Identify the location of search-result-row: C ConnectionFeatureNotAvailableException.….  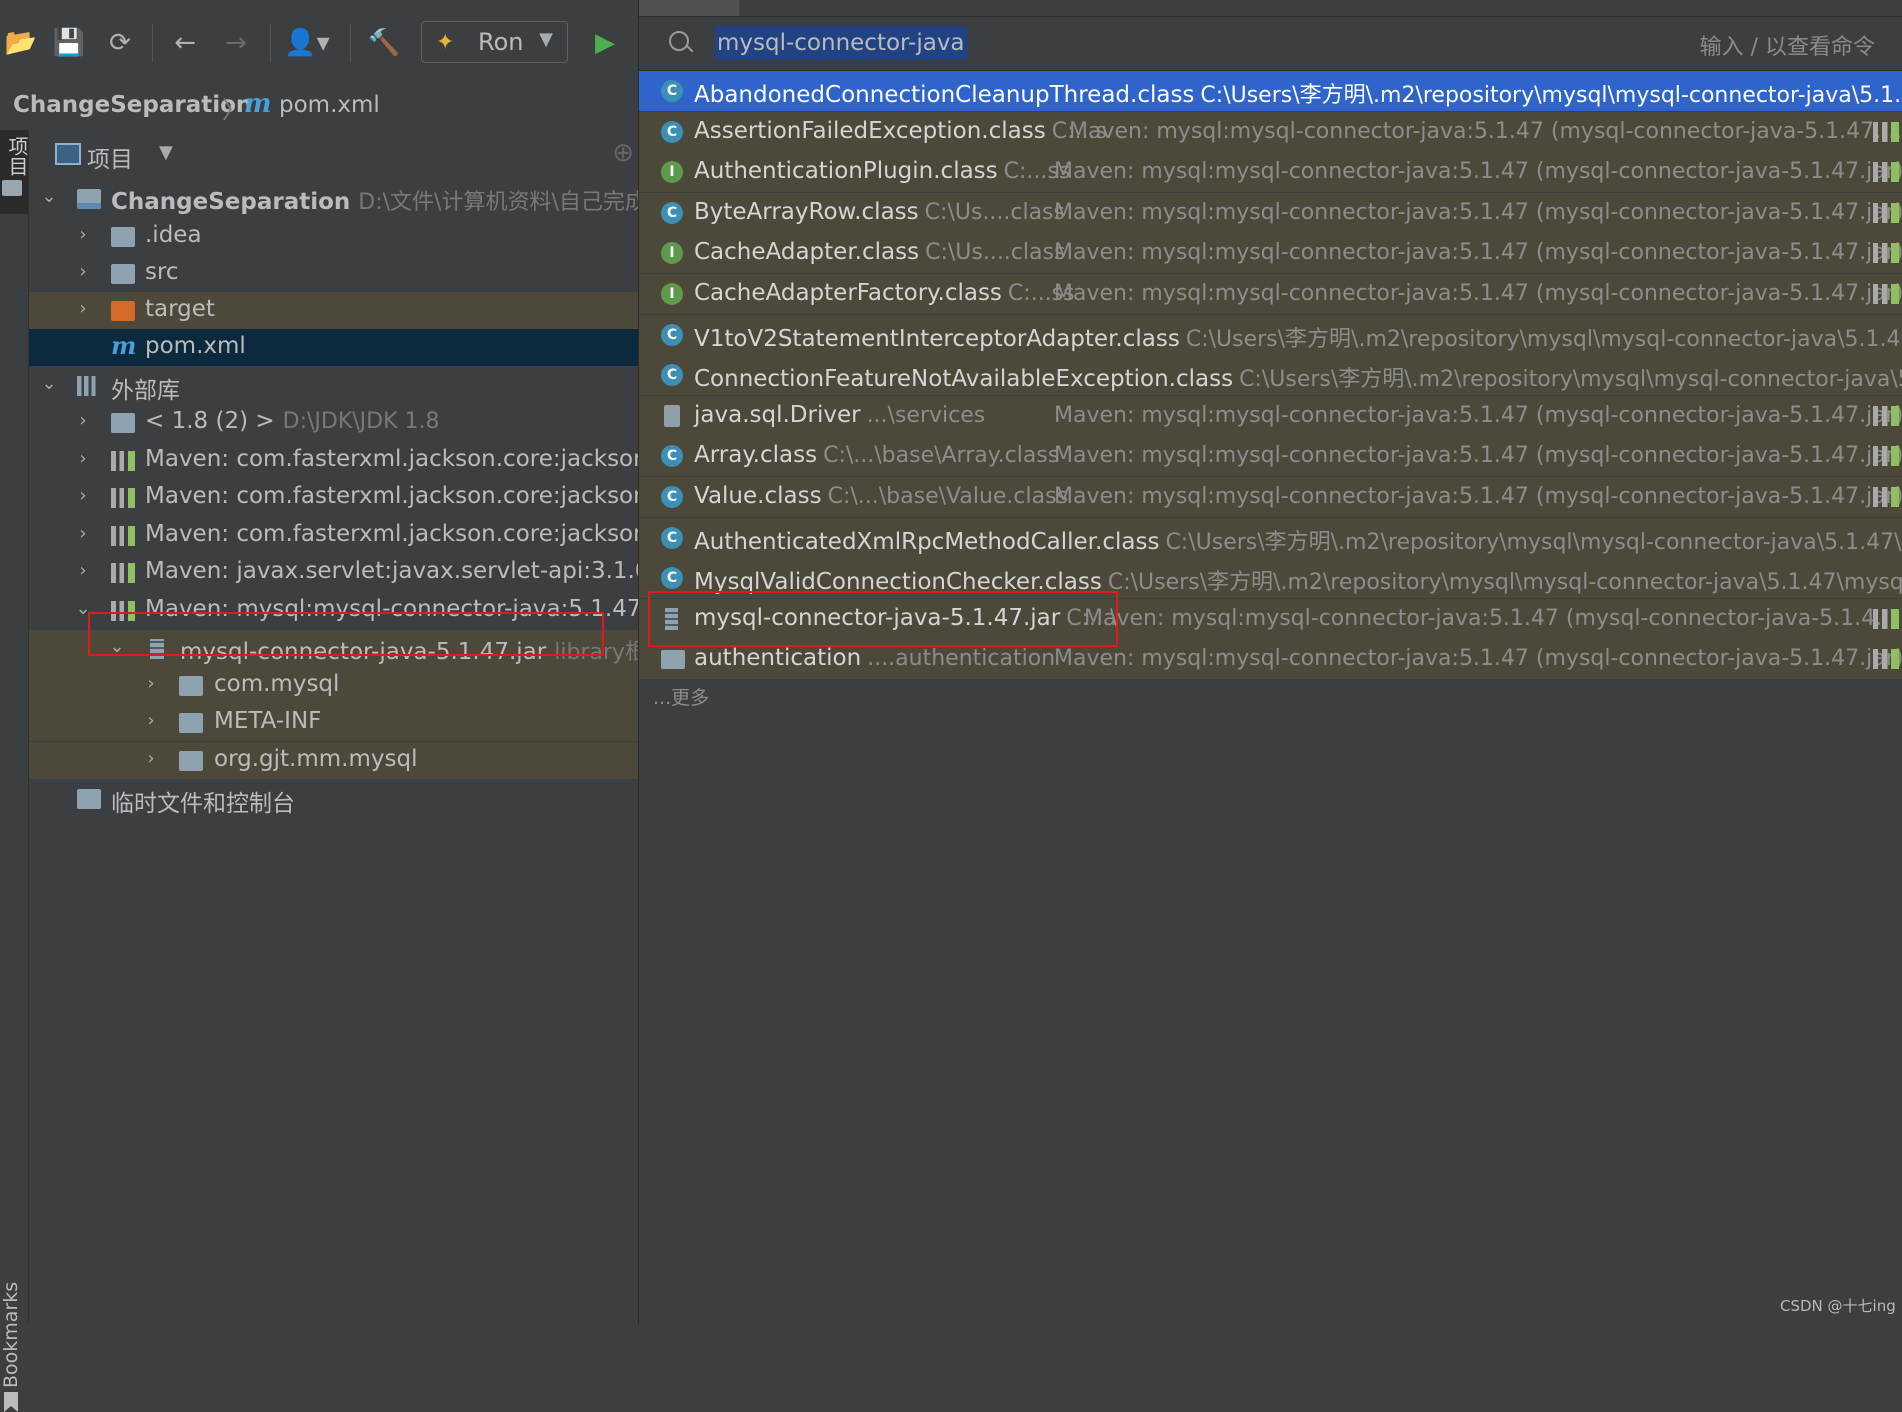
(1270, 375).